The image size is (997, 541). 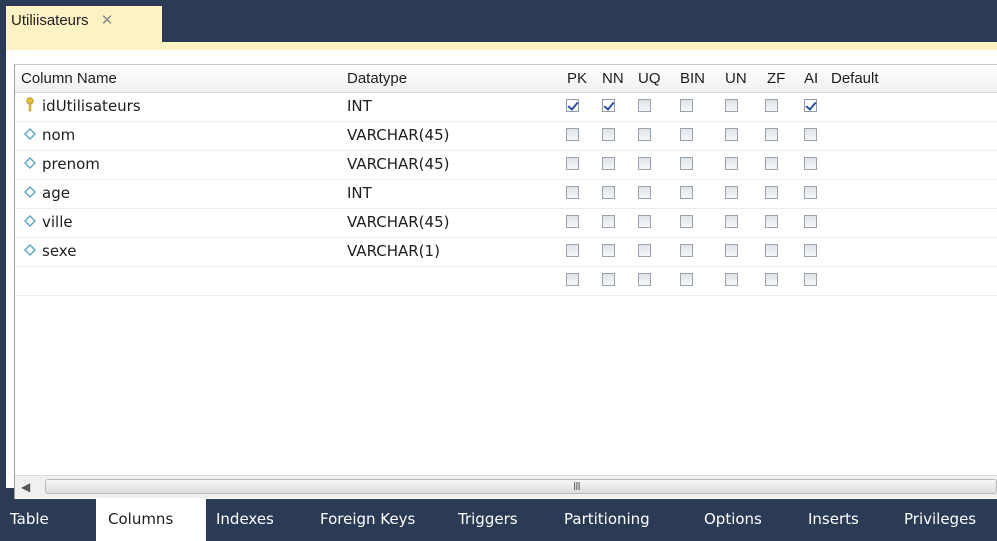 What do you see at coordinates (56, 193) in the screenshot?
I see `column-name-cell: age` at bounding box center [56, 193].